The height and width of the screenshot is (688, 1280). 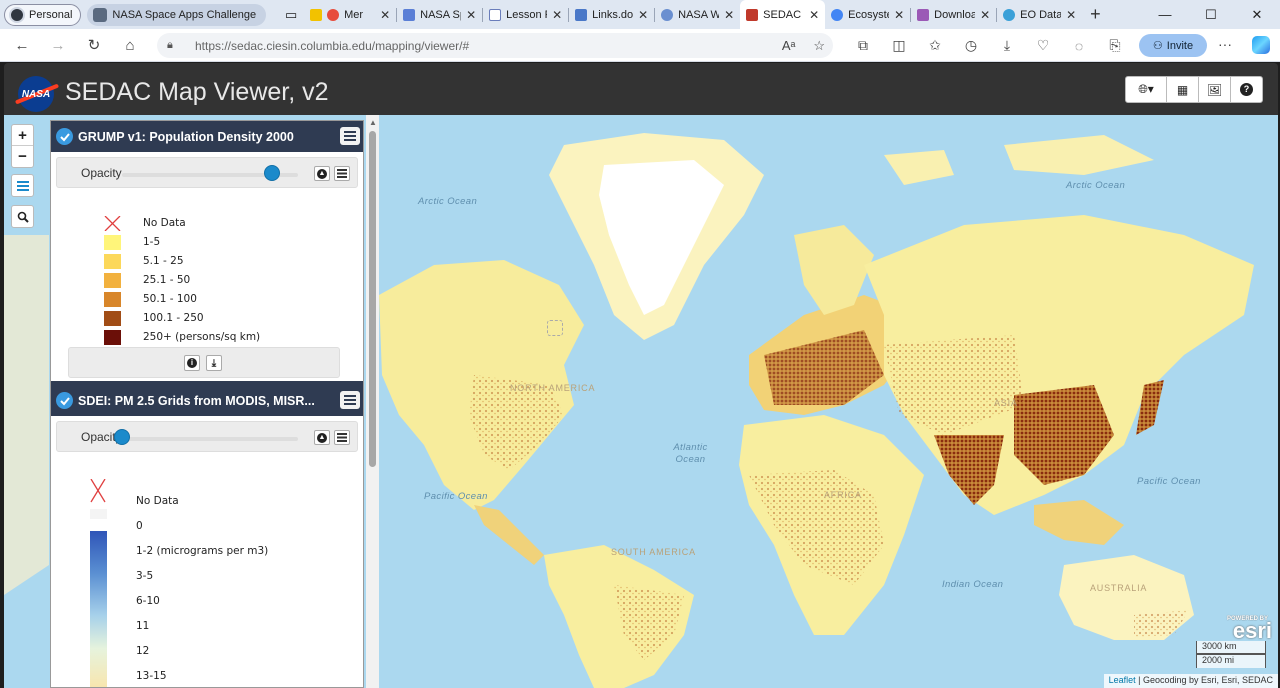 I want to click on no-data-x-icon, so click(x=112, y=223).